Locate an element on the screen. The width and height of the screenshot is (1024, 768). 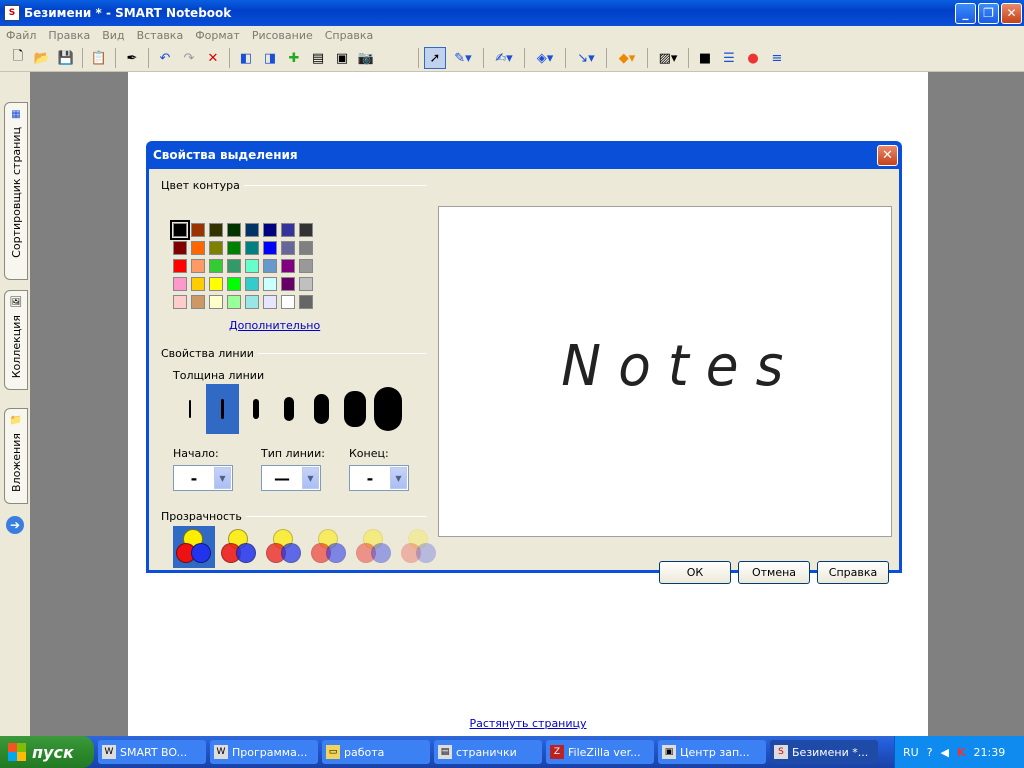
menu-view: Вид is located at coordinates (113, 35).